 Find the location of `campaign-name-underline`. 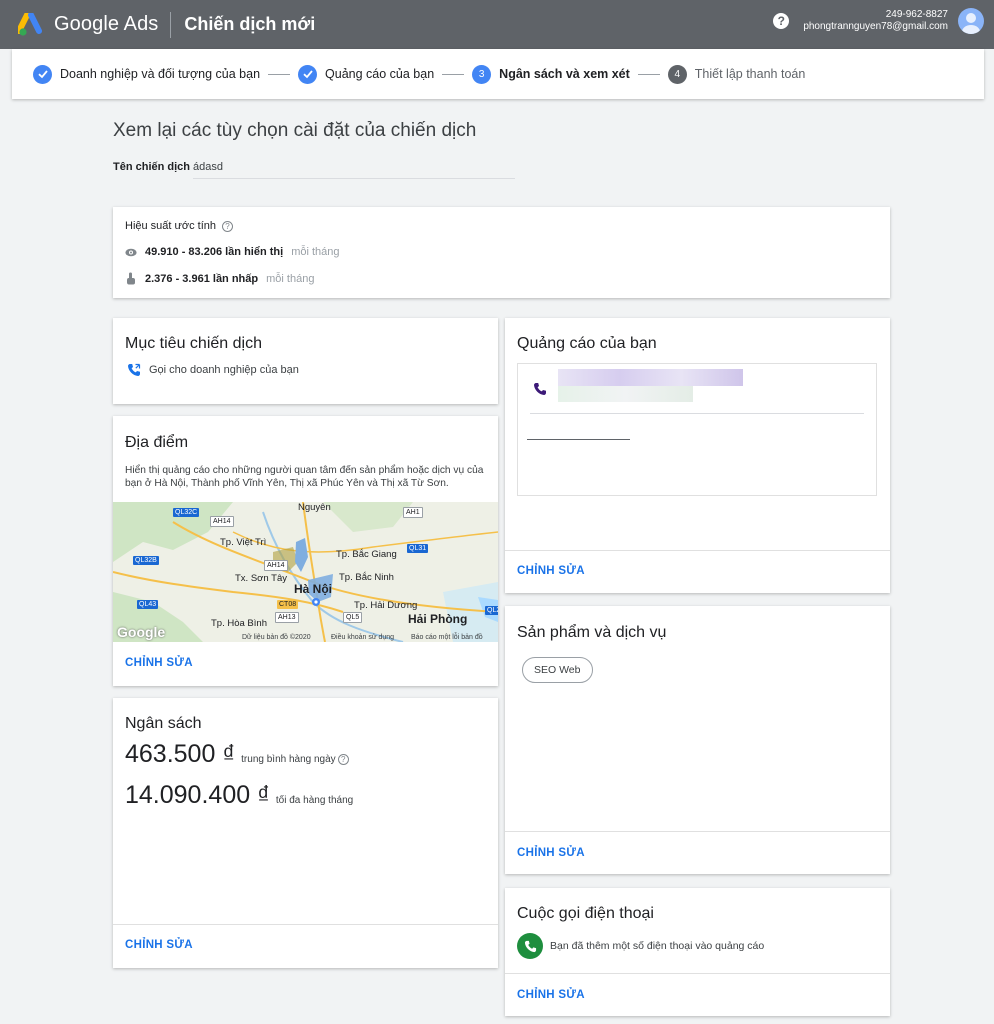

campaign-name-underline is located at coordinates (354, 178).